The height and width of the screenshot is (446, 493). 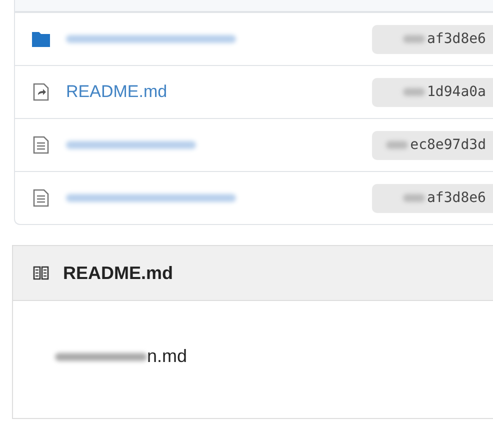 I want to click on readme-title: README.md, so click(x=118, y=273).